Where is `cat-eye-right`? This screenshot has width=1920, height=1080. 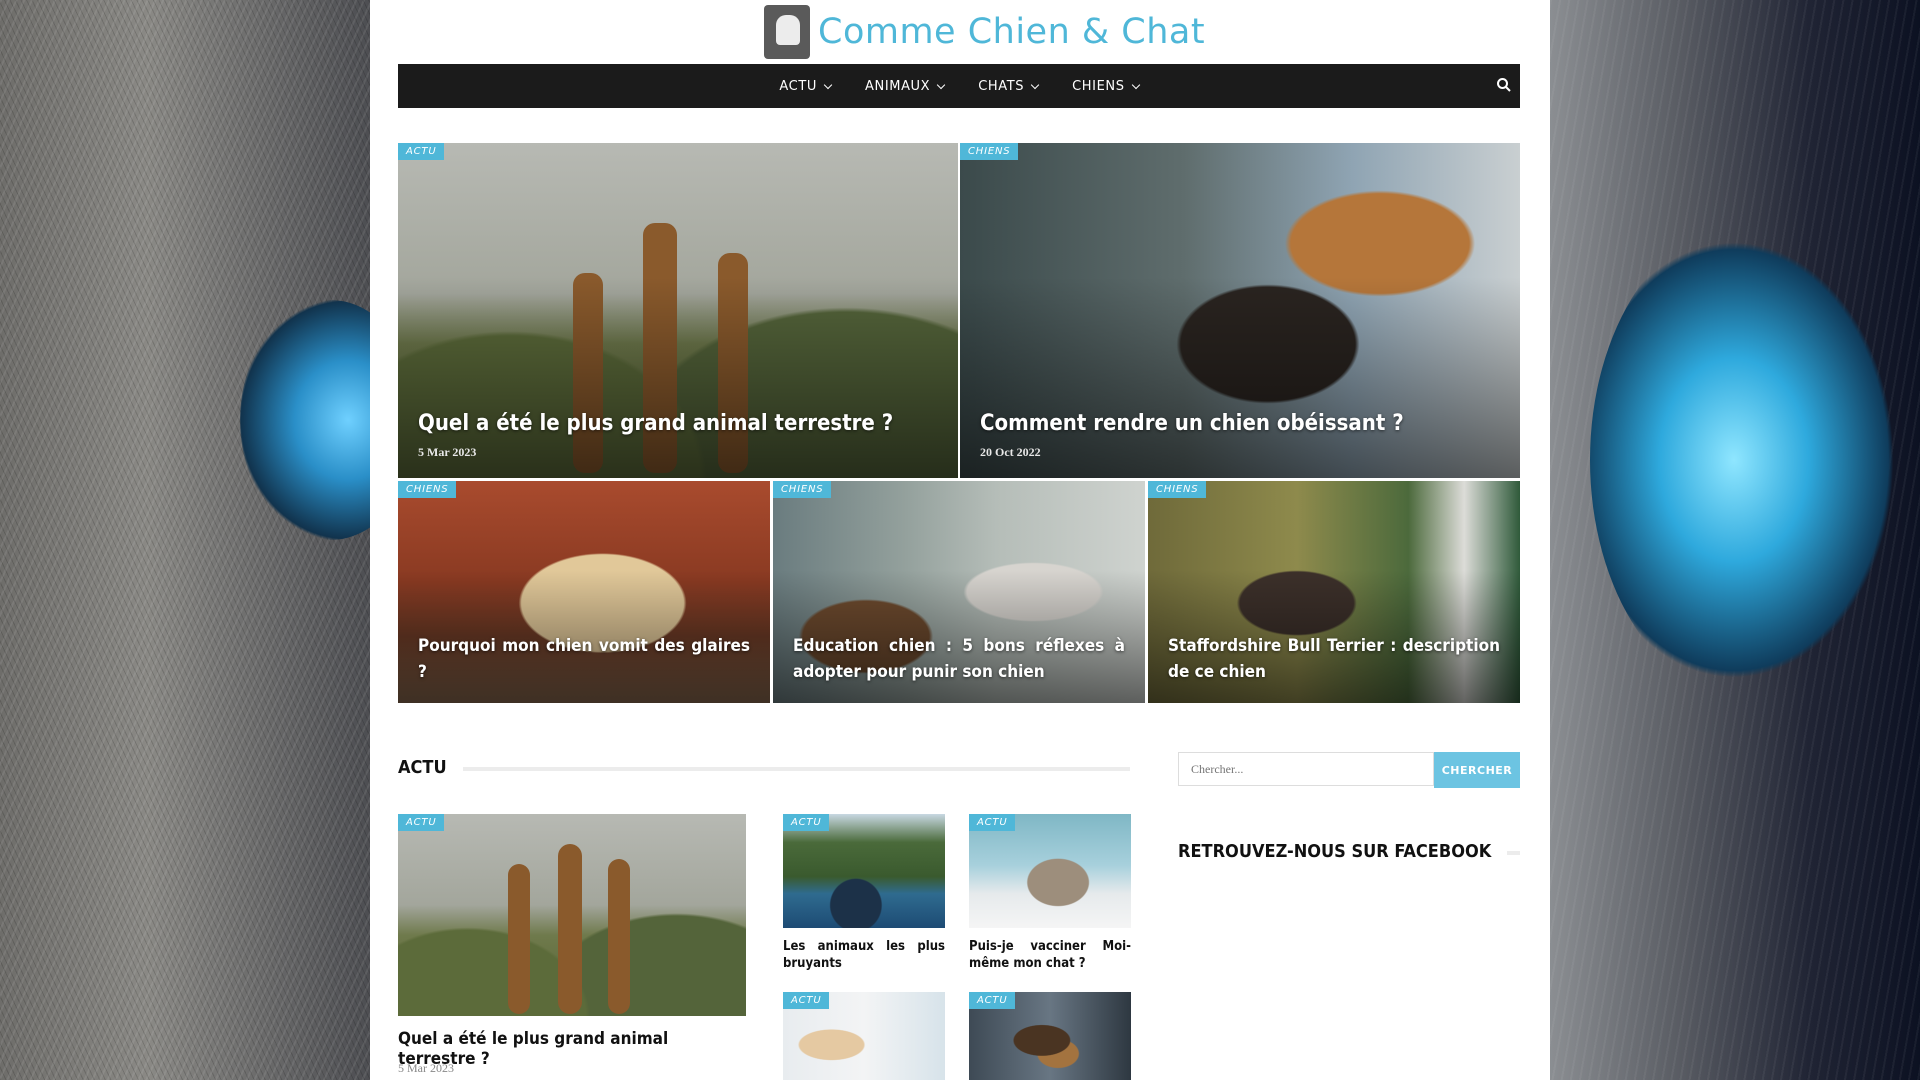
cat-eye-right is located at coordinates (1750, 460).